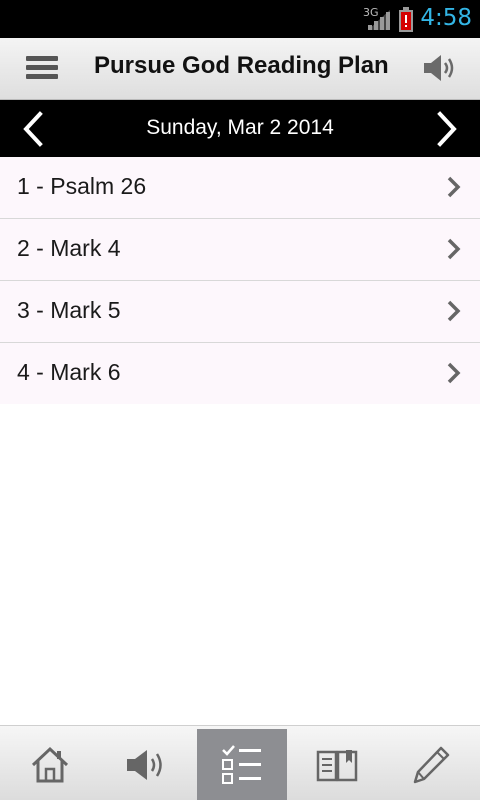 The image size is (480, 800). Describe the element at coordinates (406, 19) in the screenshot. I see `battery-alert-icon` at that location.